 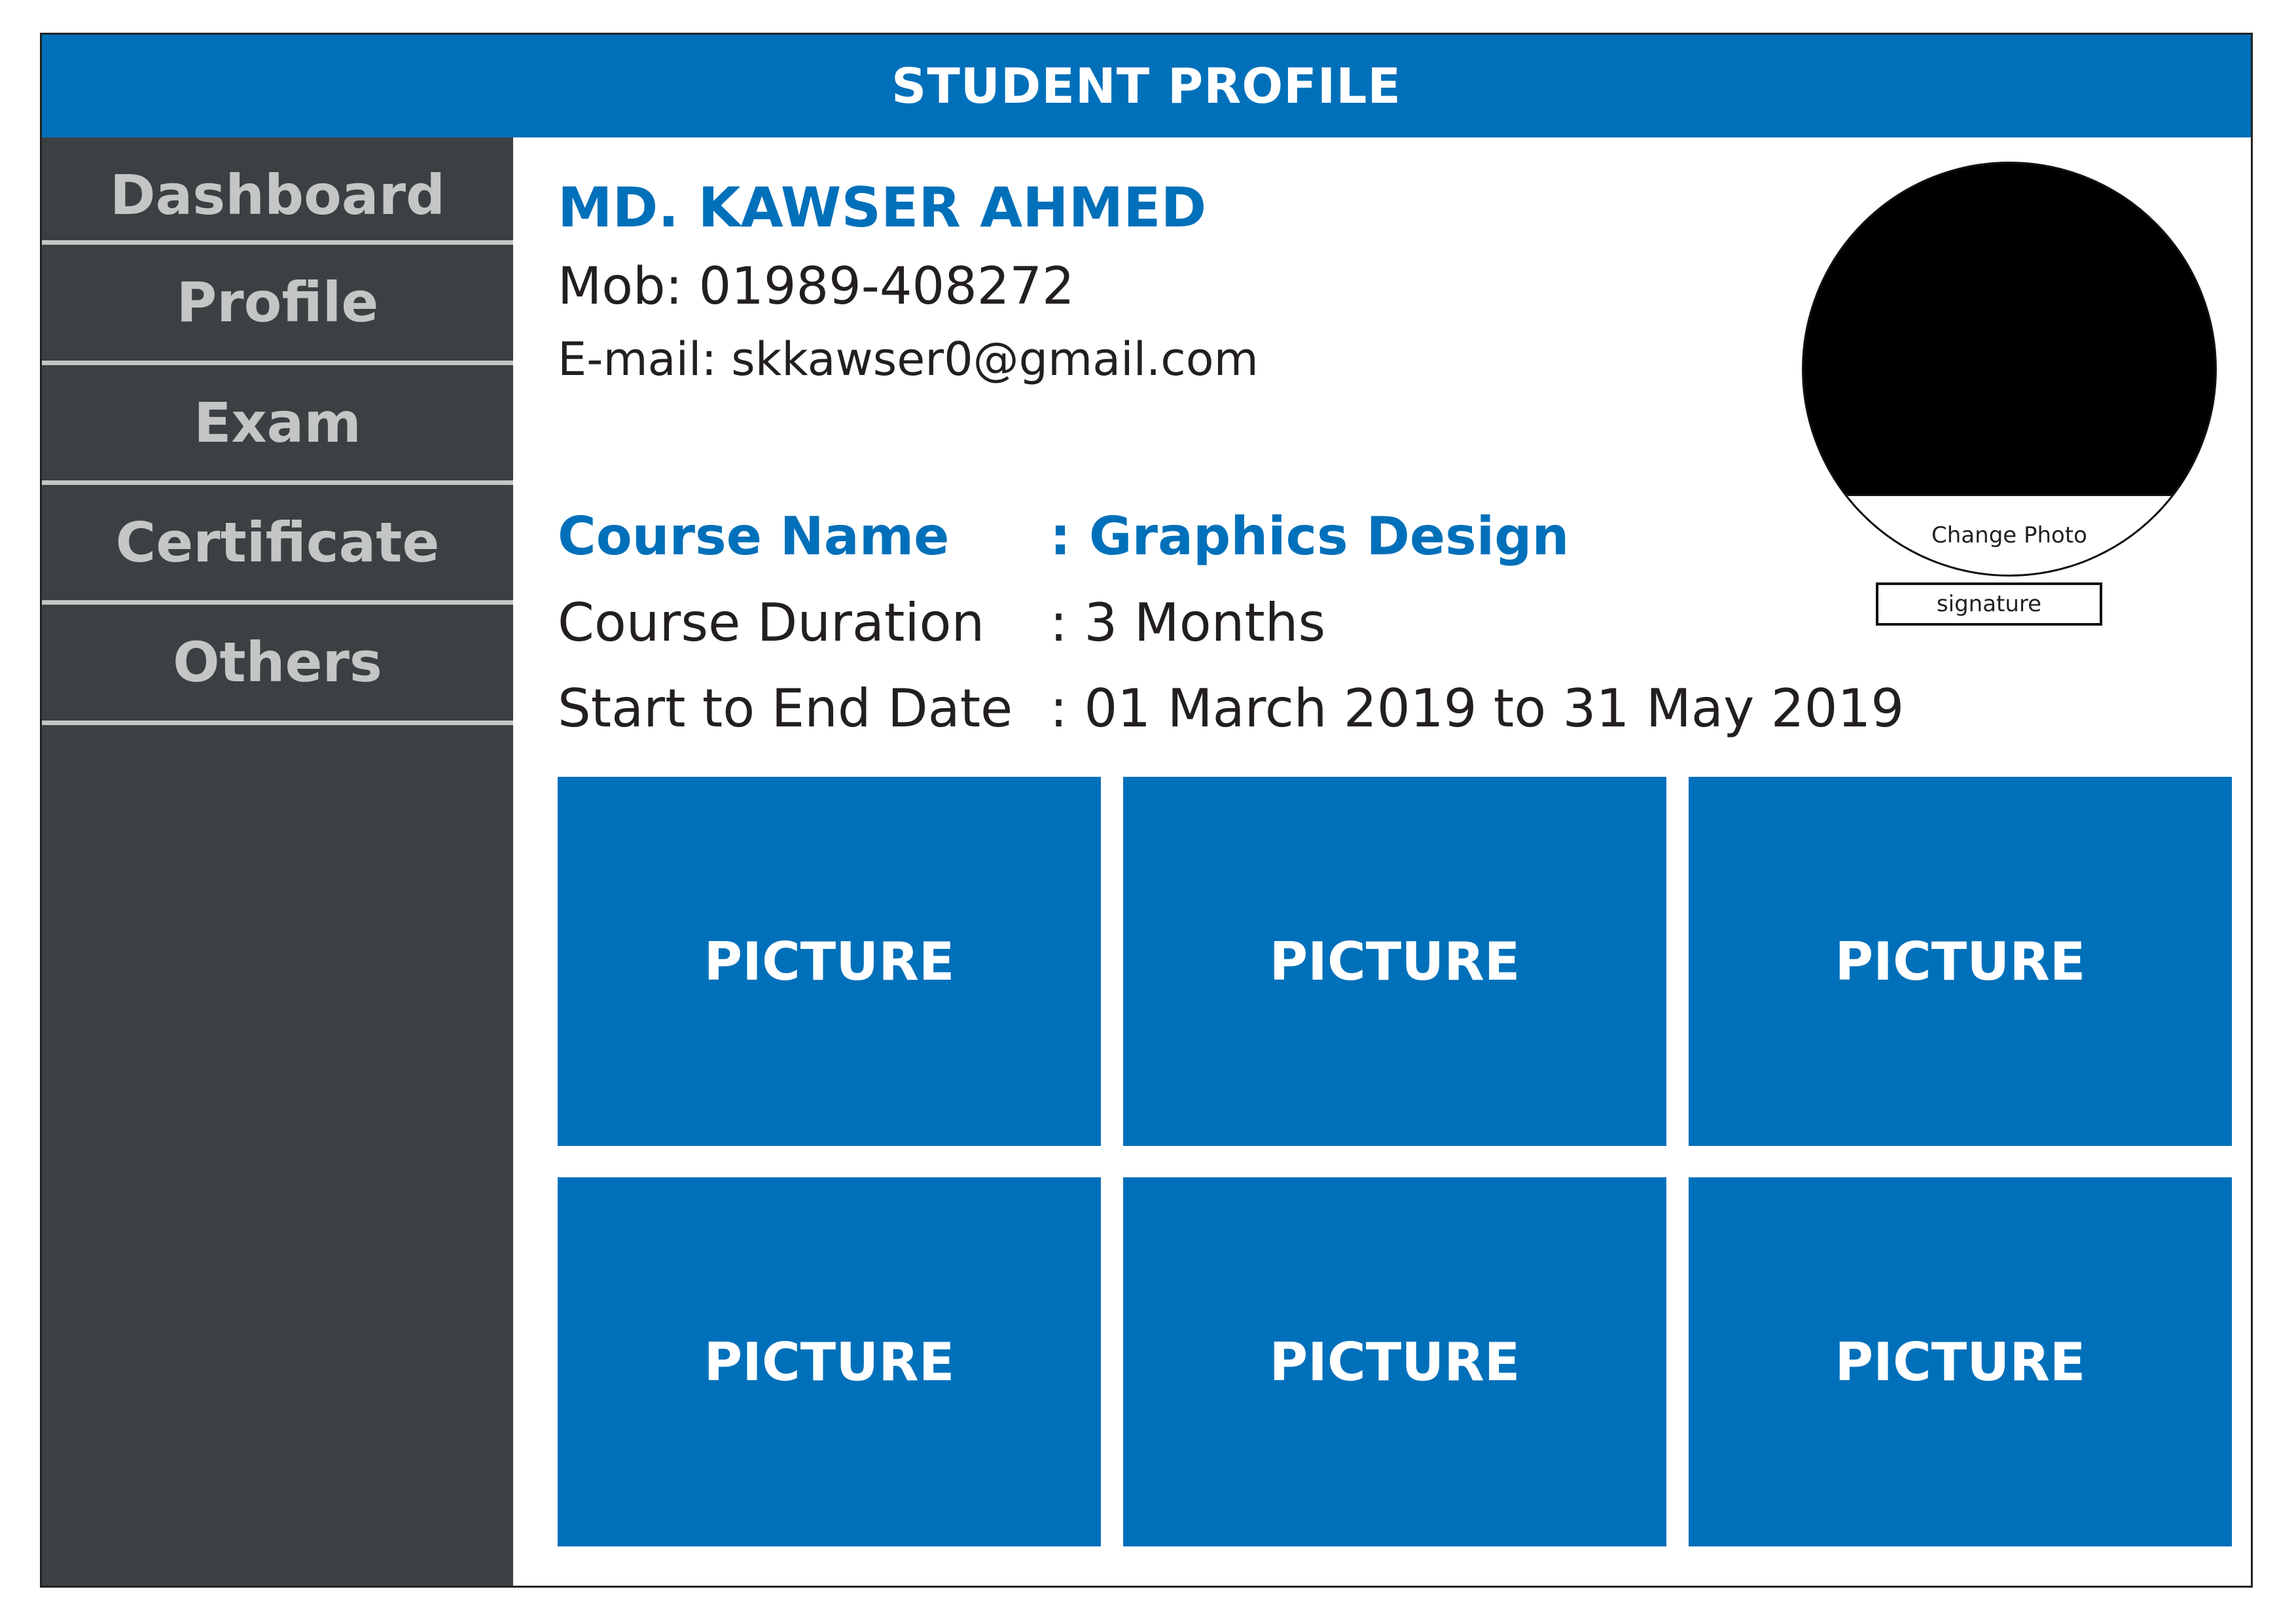 I want to click on student-name: MD. KAWSER AHMED, so click(x=882, y=207).